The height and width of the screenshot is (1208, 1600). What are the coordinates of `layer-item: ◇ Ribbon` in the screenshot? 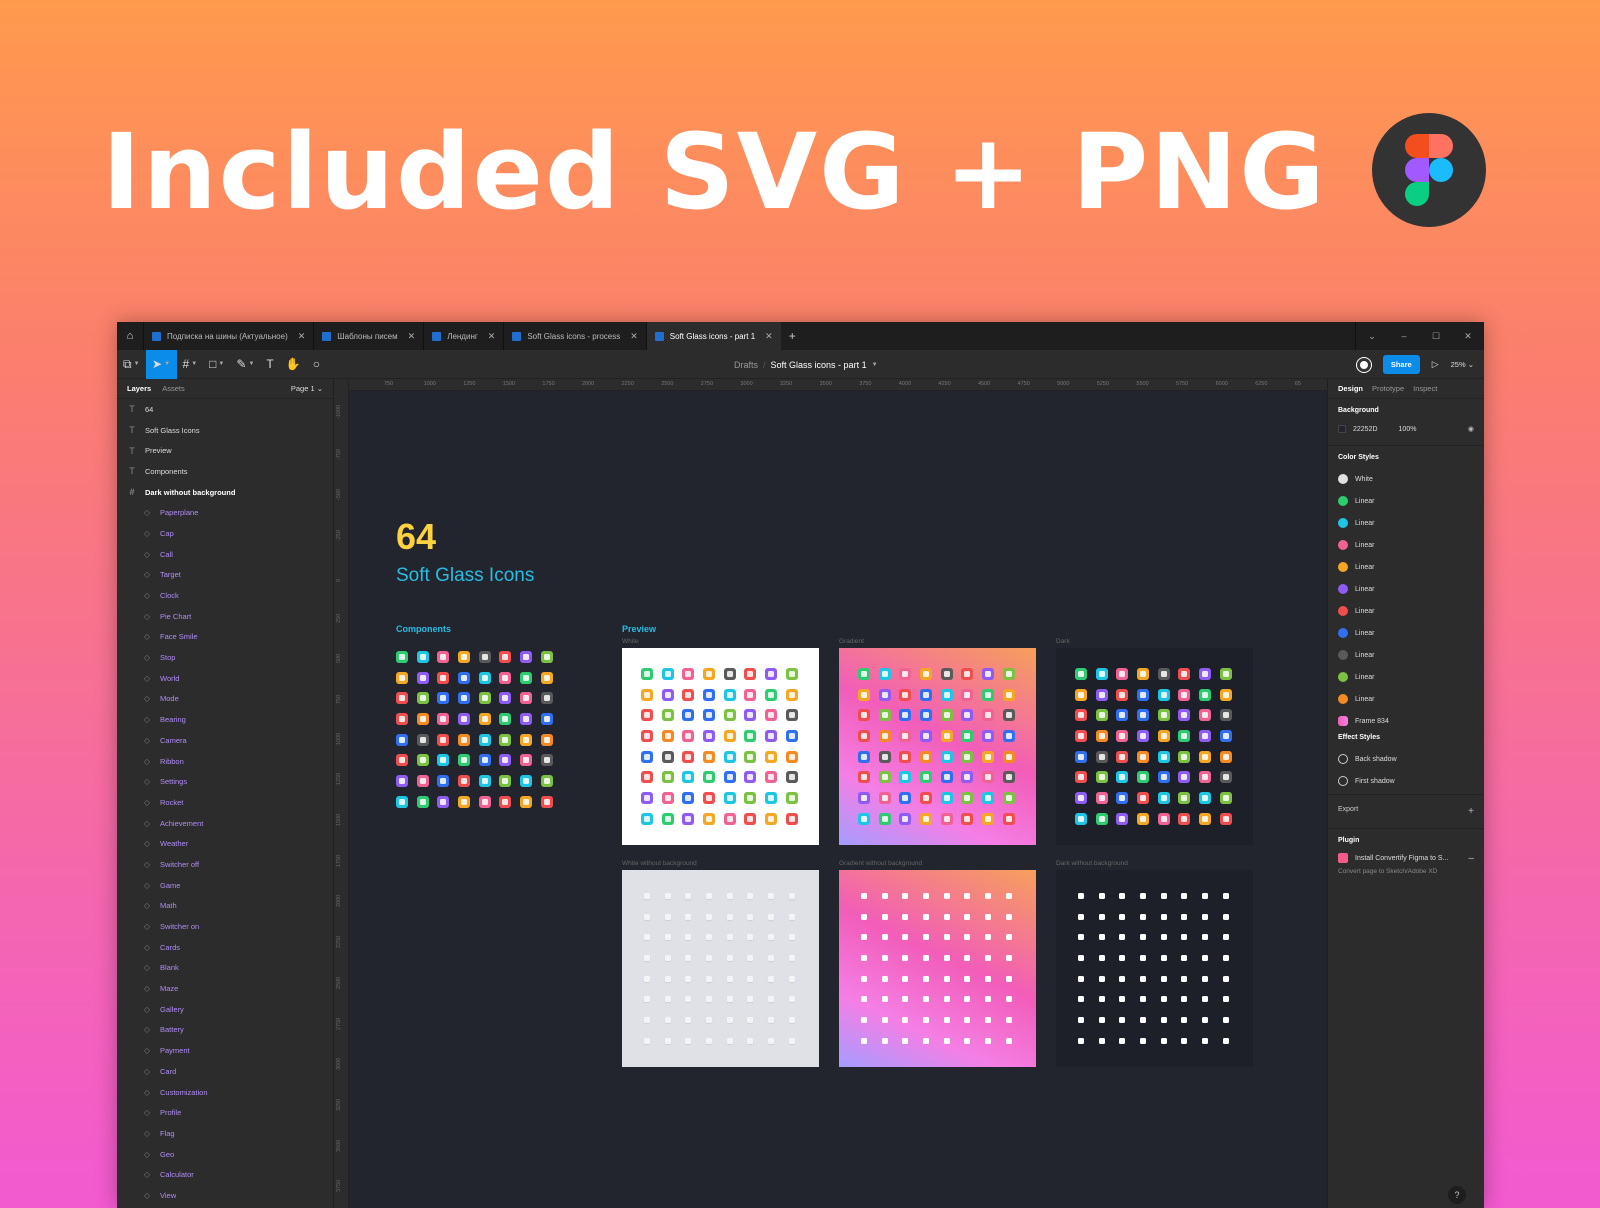 It's located at (225, 761).